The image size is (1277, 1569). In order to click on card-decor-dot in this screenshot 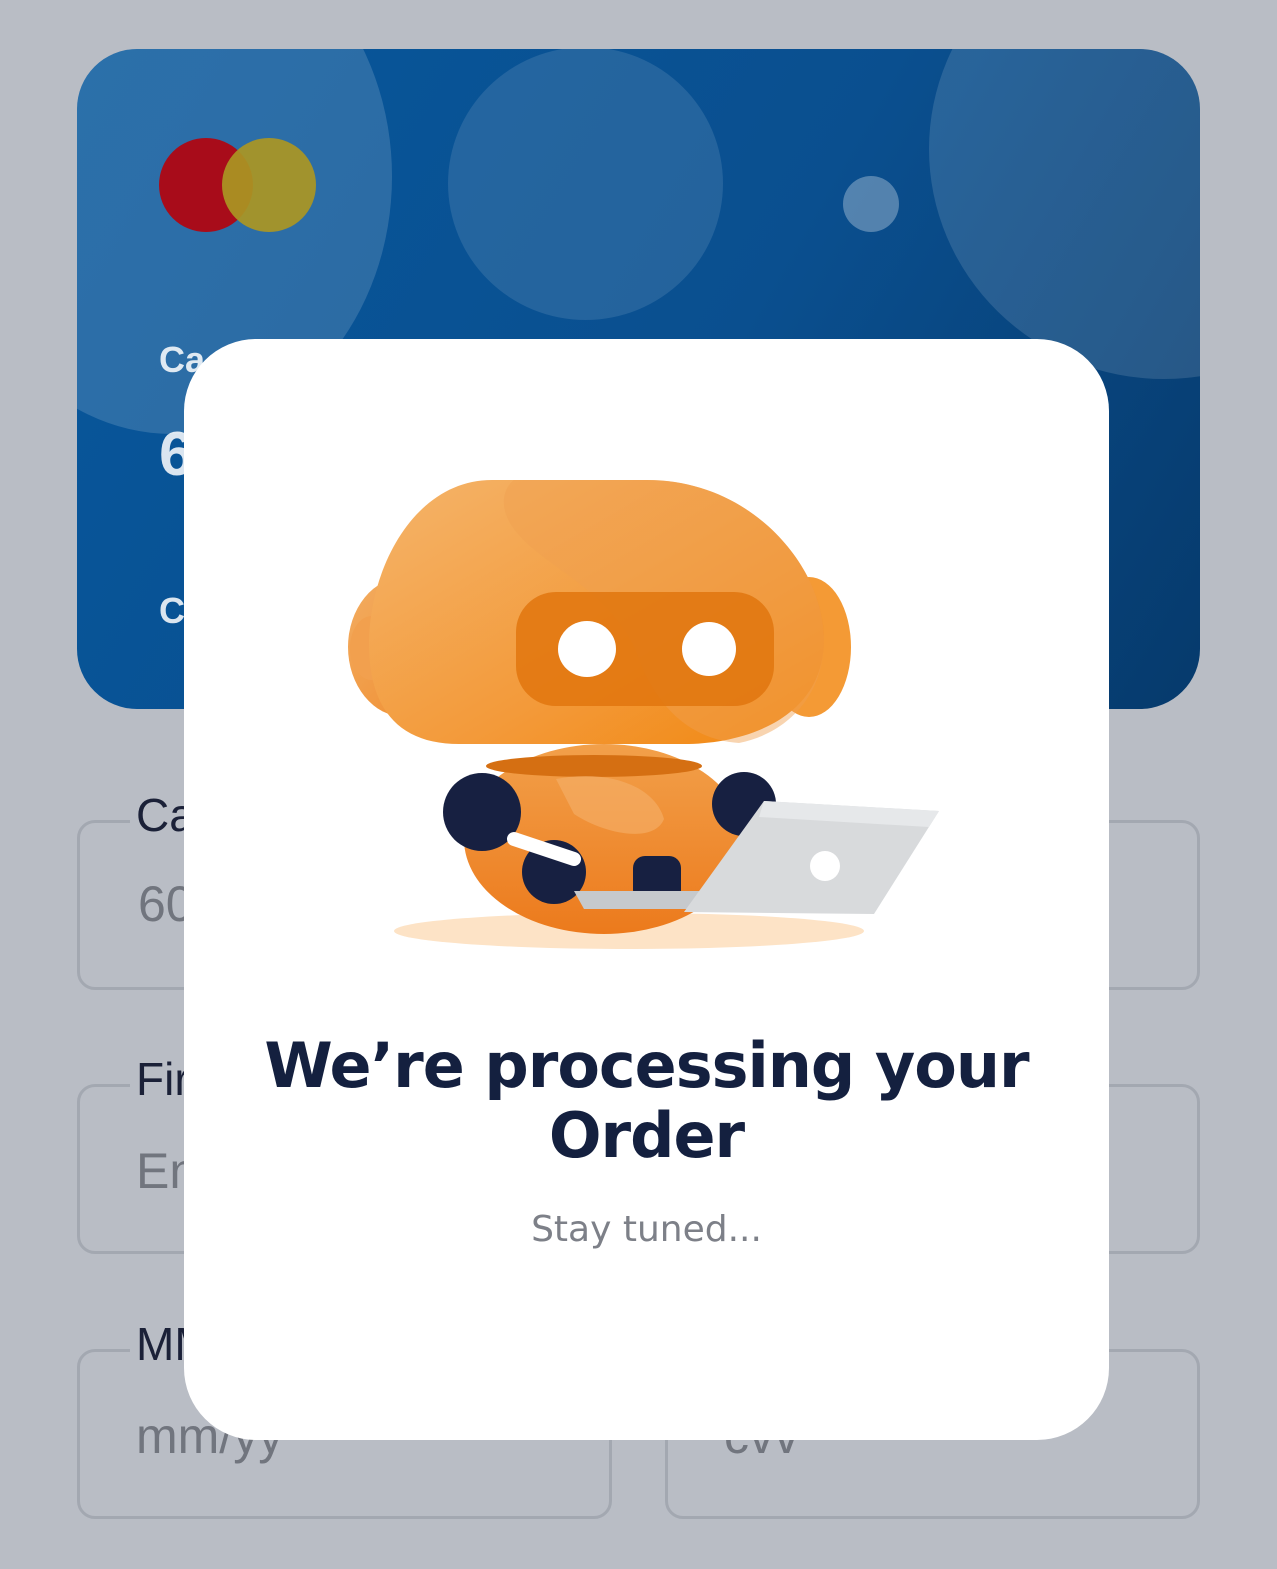, I will do `click(871, 204)`.